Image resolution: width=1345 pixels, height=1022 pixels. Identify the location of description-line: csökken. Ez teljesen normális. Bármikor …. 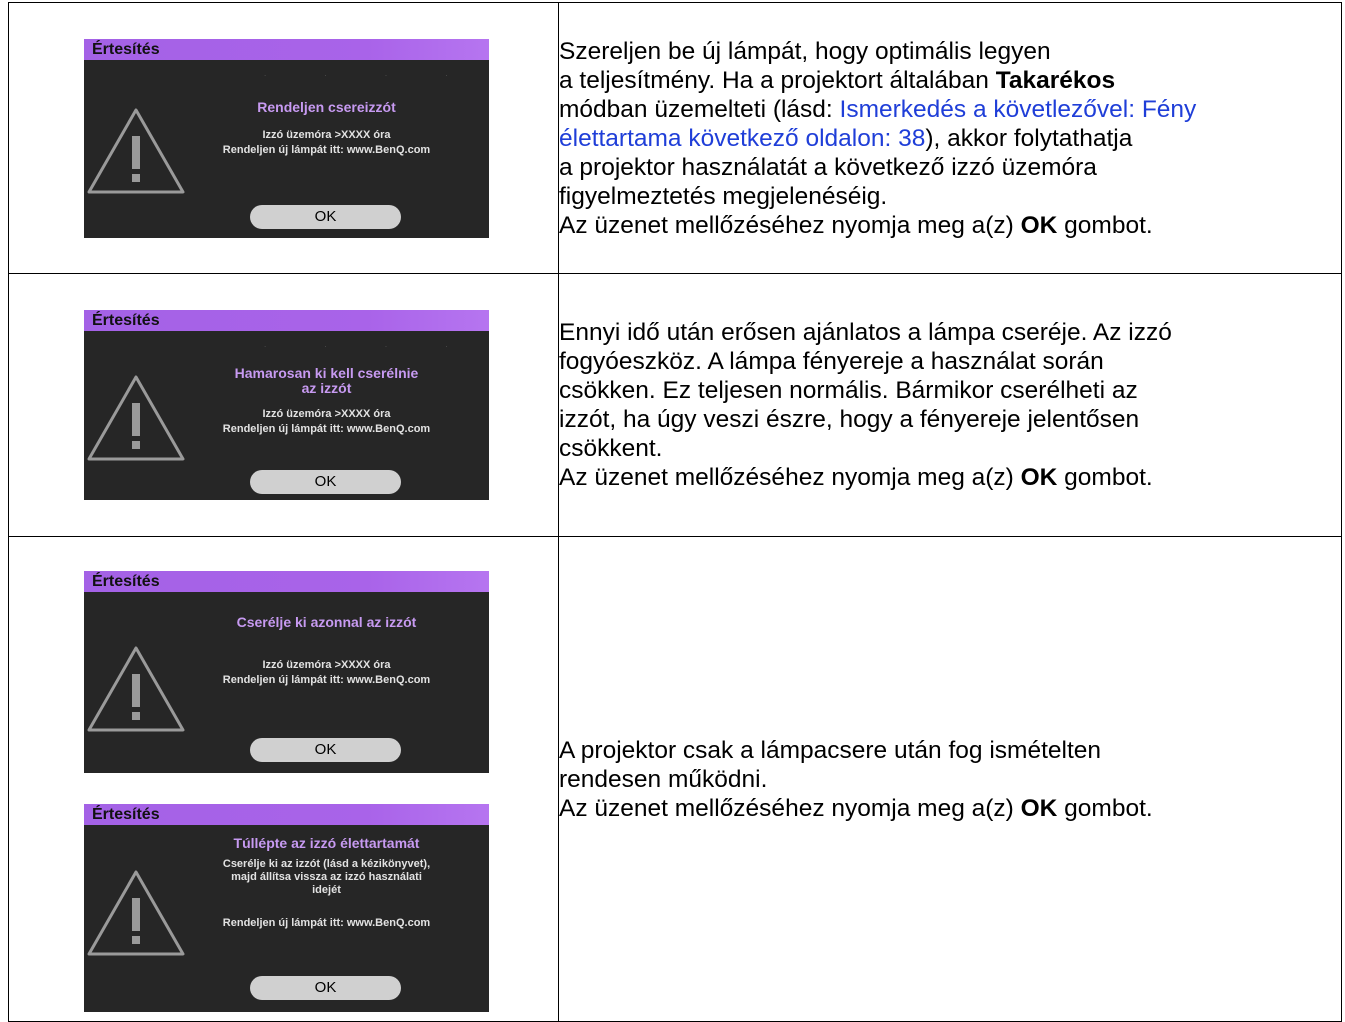
(848, 390).